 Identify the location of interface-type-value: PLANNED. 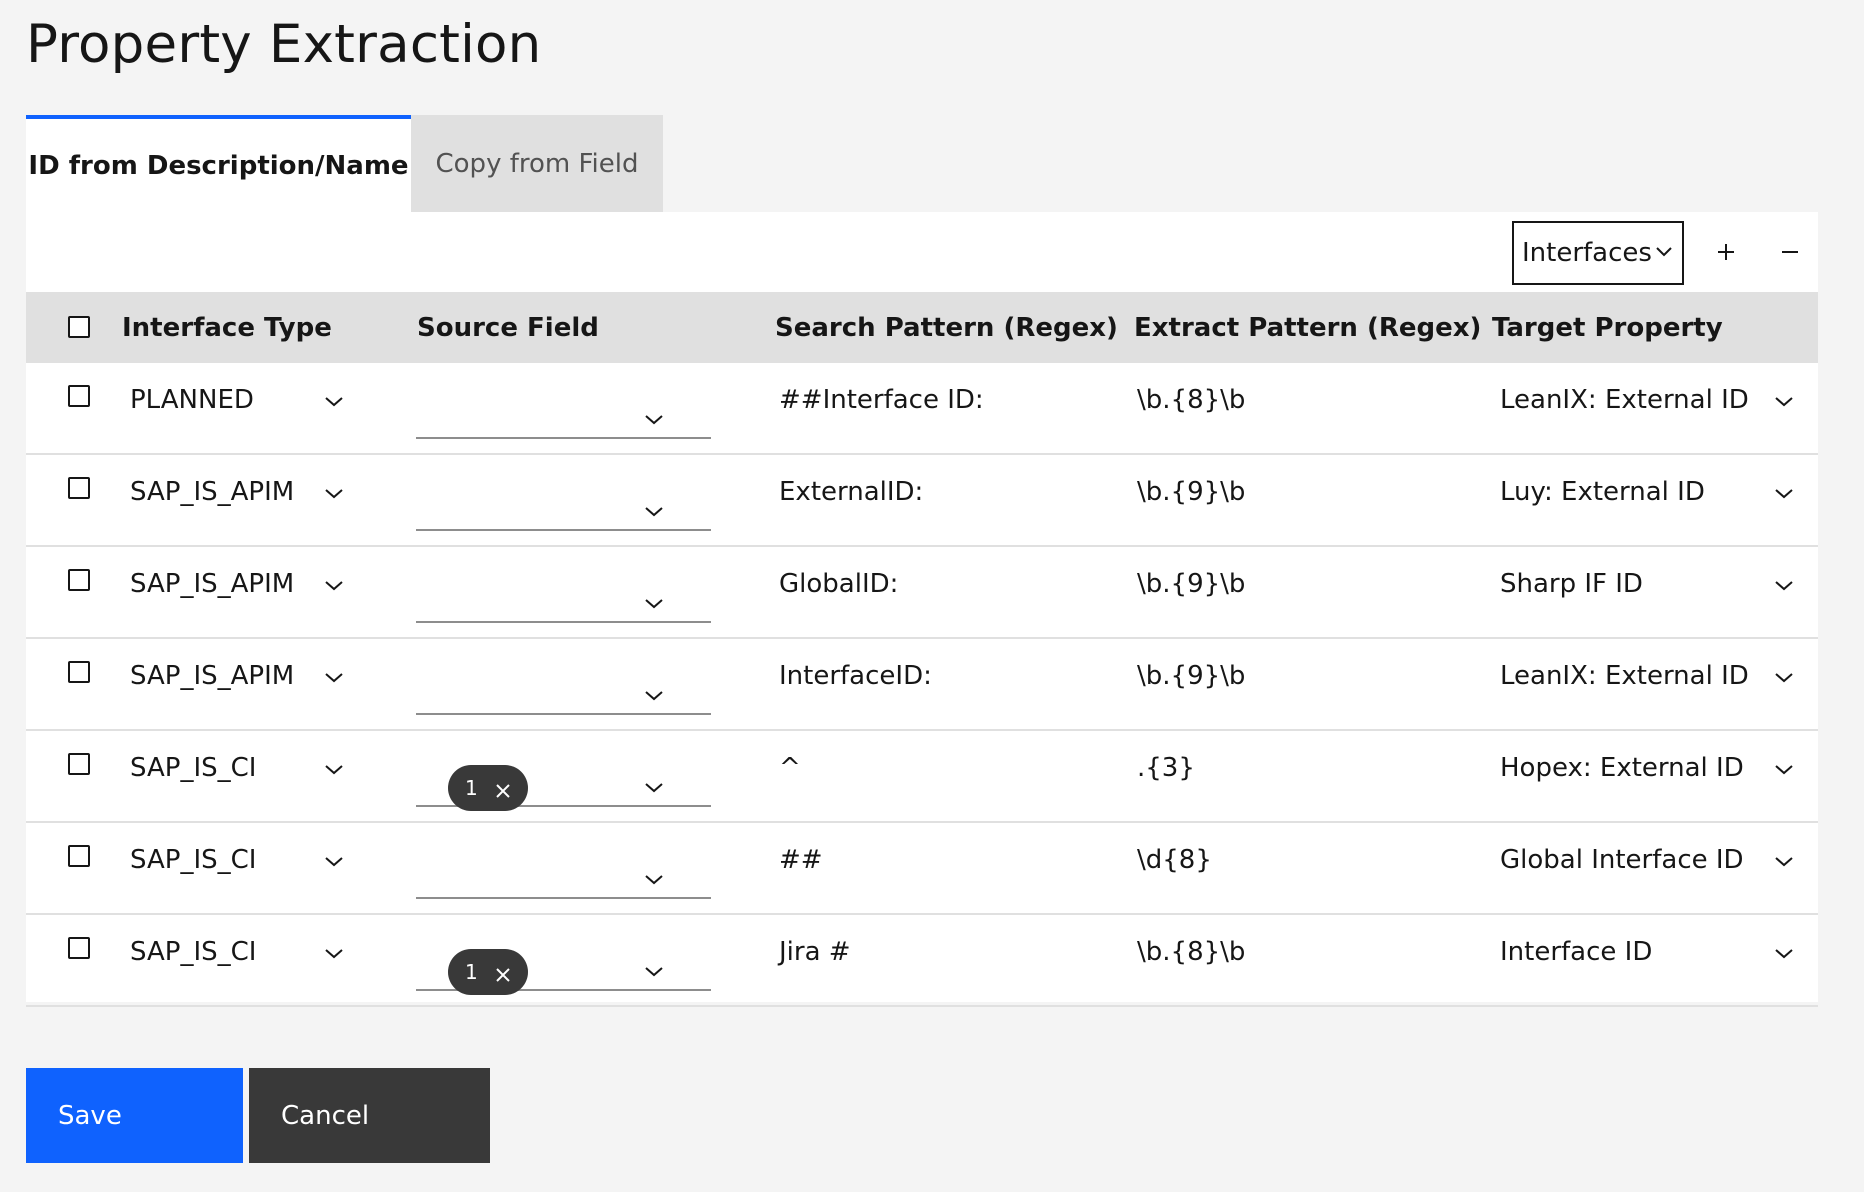
(192, 400).